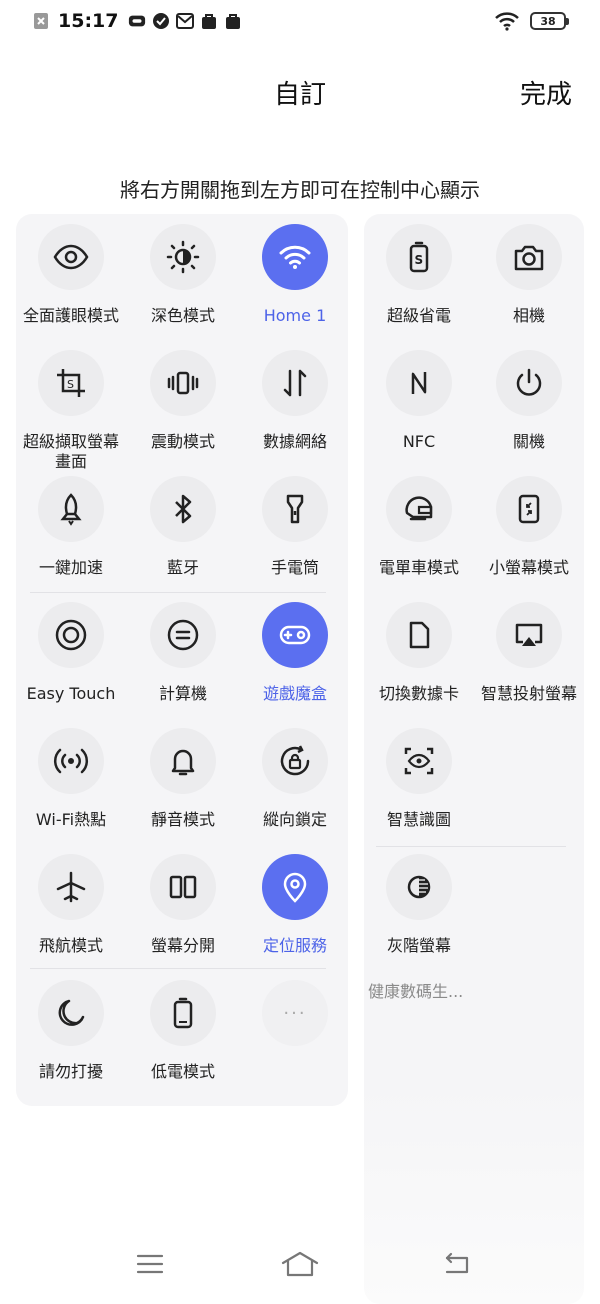 This screenshot has height=1304, width=600. Describe the element at coordinates (183, 257) in the screenshot. I see `dark-mode-icon` at that location.